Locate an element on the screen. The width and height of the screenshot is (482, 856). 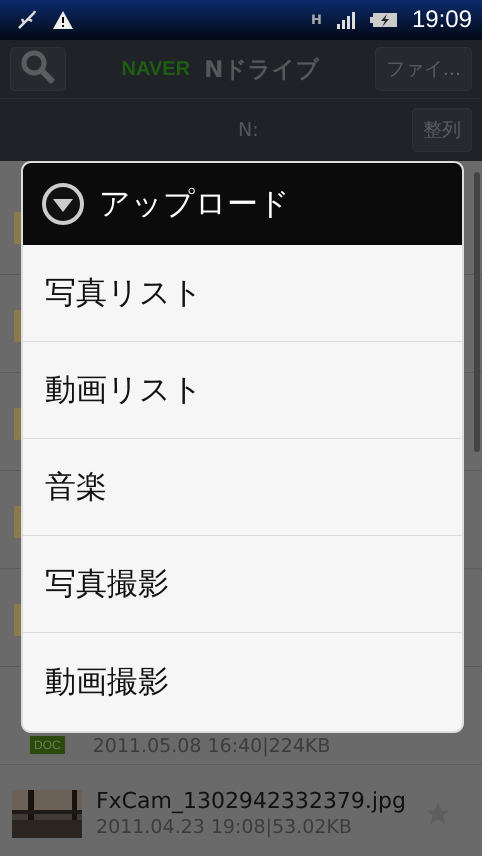
dialog-title: アップロード is located at coordinates (194, 204).